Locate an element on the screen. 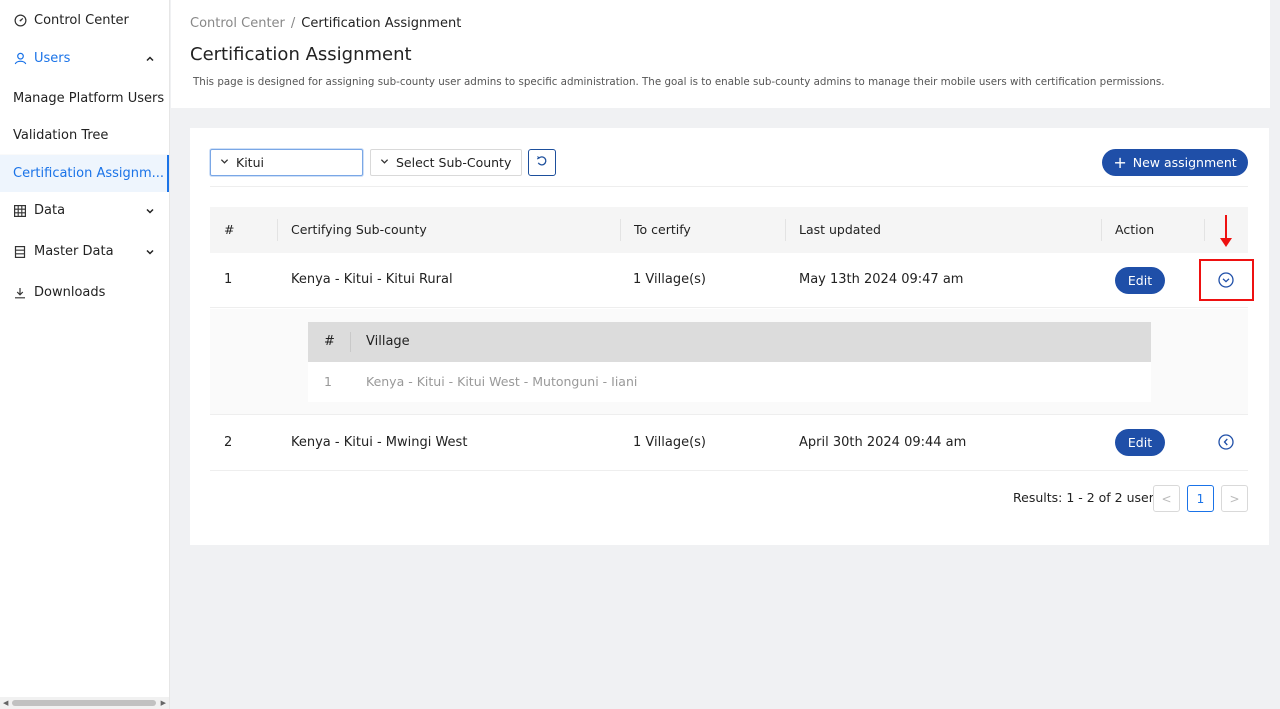  sidebar-item-label: Data is located at coordinates (50, 210).